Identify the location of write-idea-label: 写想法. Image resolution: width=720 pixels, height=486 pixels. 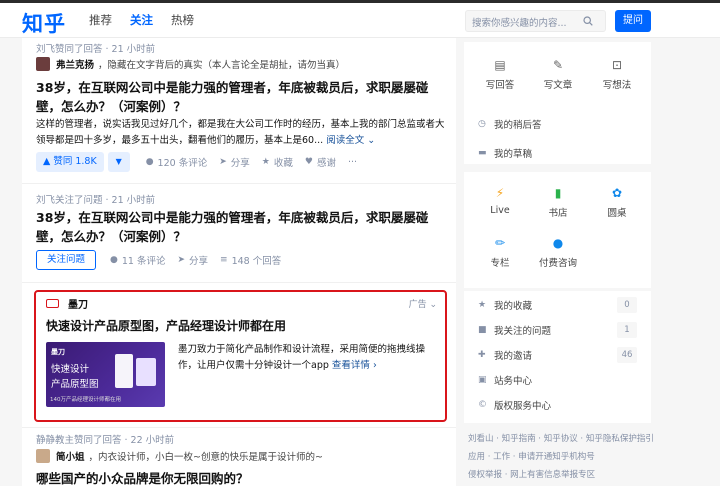
(617, 85).